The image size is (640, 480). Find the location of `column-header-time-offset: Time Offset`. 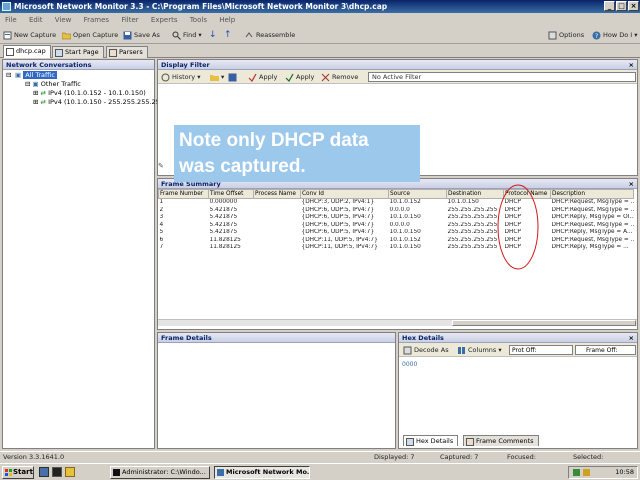

column-header-time-offset: Time Offset is located at coordinates (231, 194).